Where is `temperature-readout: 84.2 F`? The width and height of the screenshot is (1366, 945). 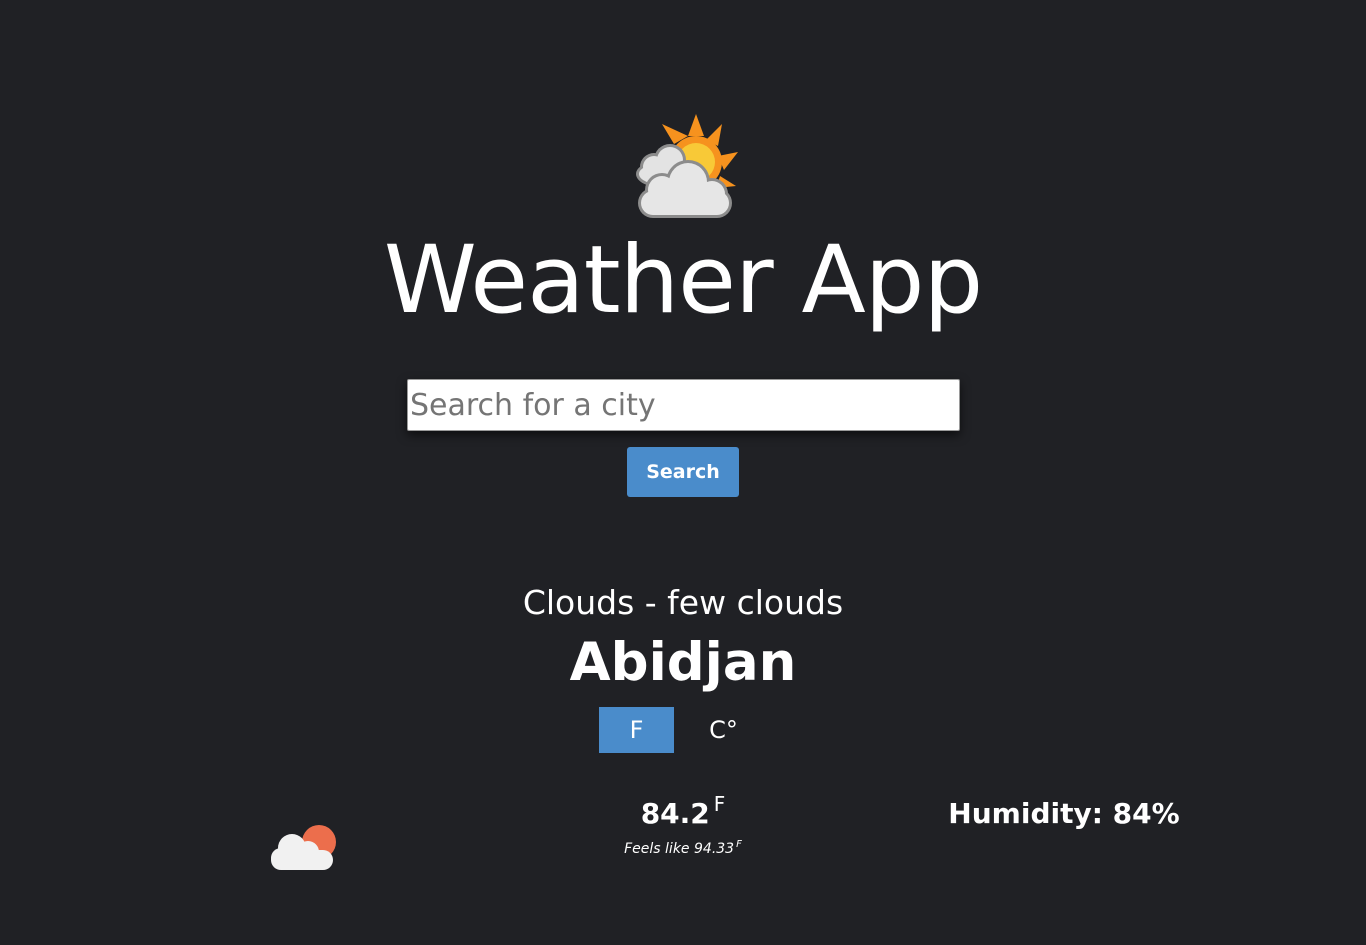
temperature-readout: 84.2 F is located at coordinates (683, 814).